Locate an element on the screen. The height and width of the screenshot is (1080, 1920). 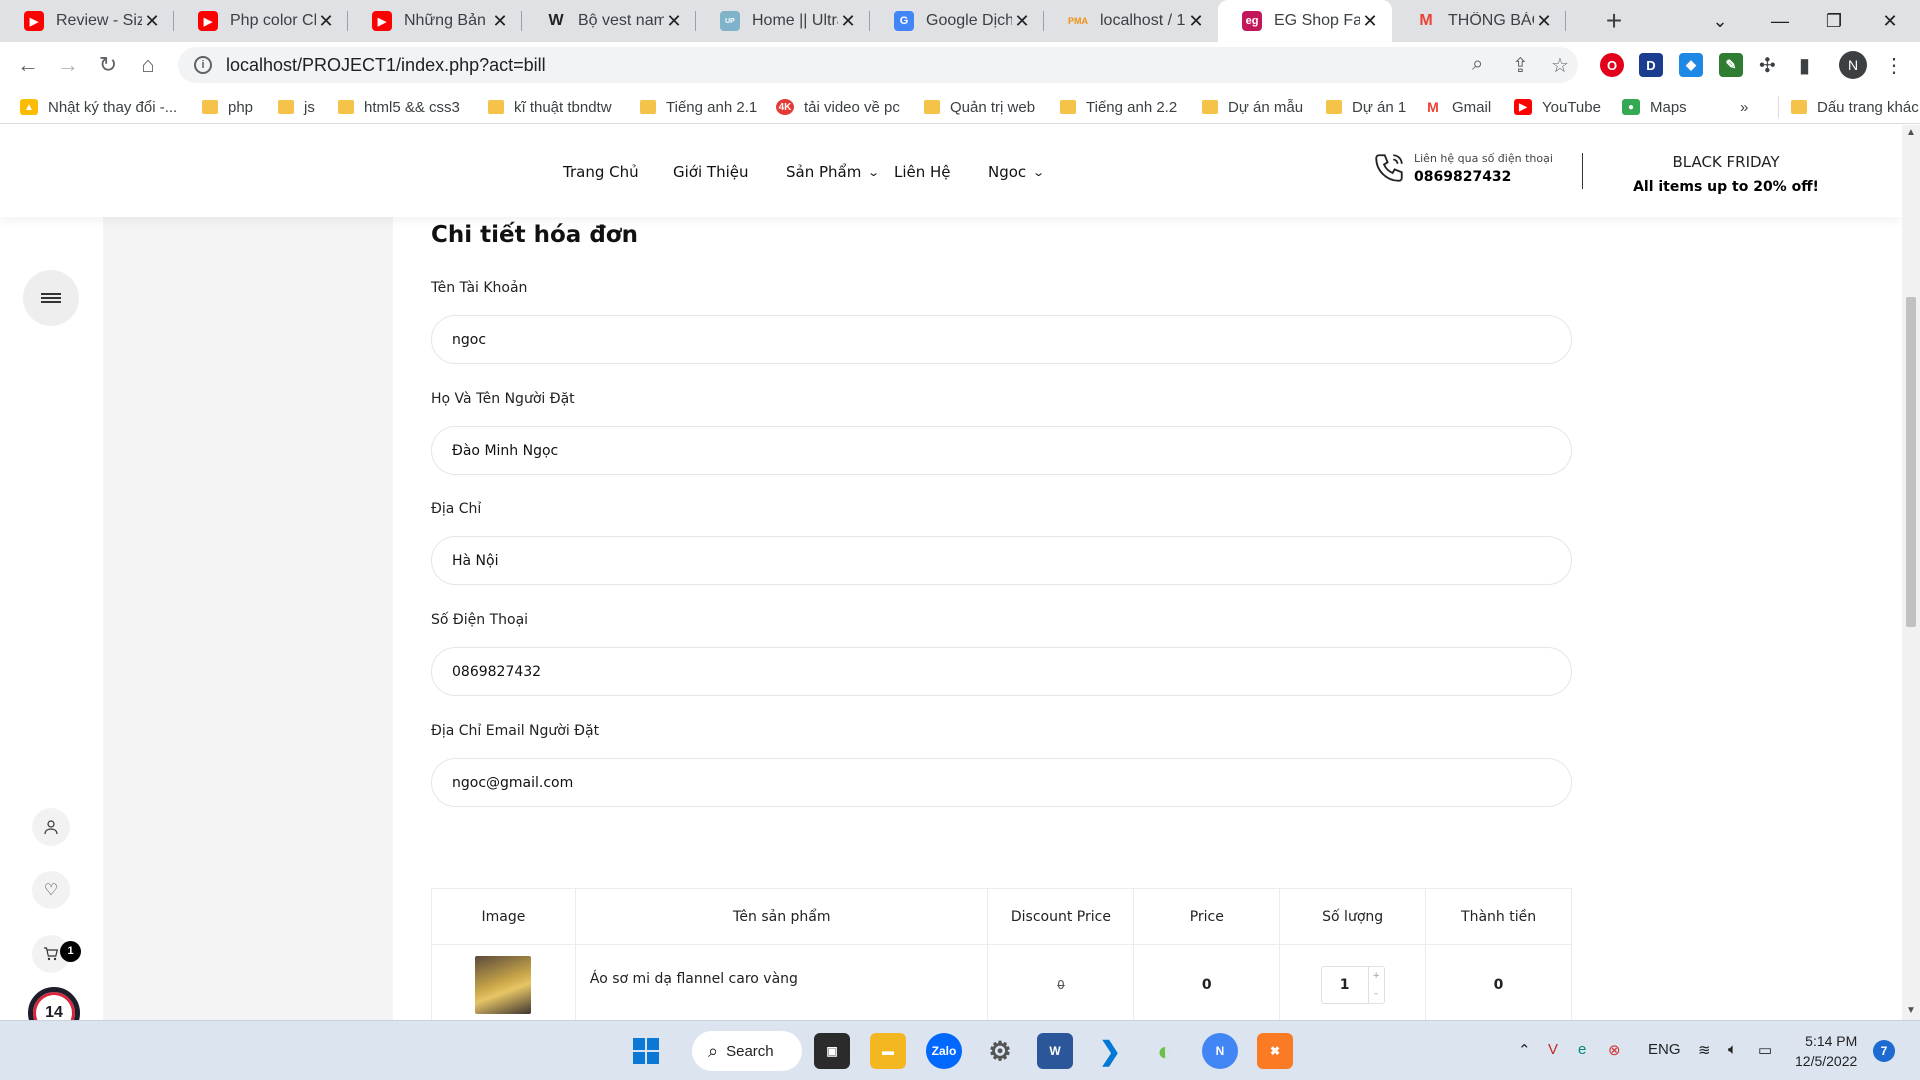
side-panel-icon: ▮ is located at coordinates (1804, 65).